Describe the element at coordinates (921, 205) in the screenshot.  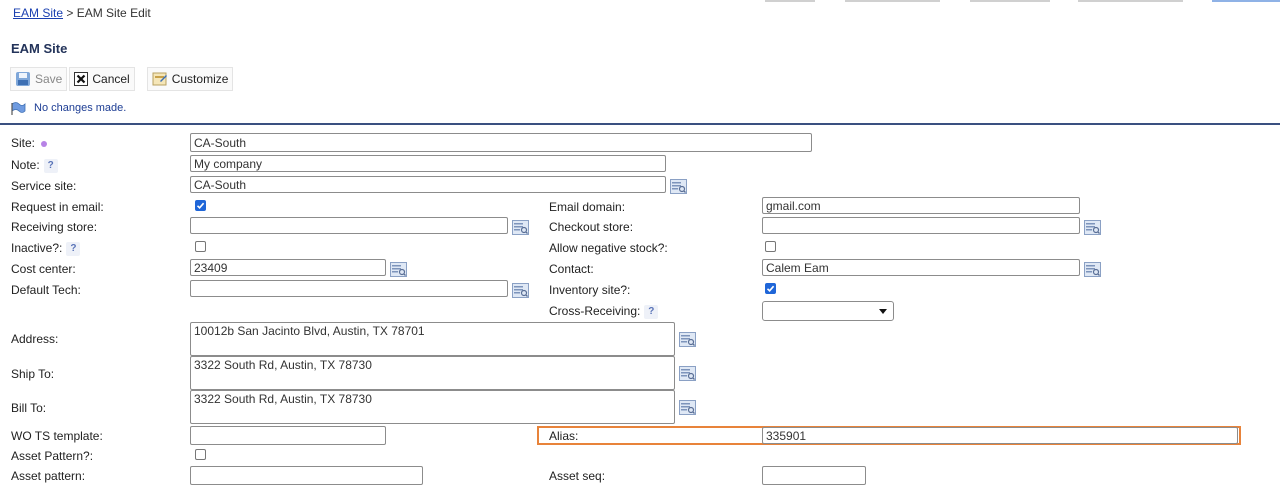
I see `email-domain-input` at that location.